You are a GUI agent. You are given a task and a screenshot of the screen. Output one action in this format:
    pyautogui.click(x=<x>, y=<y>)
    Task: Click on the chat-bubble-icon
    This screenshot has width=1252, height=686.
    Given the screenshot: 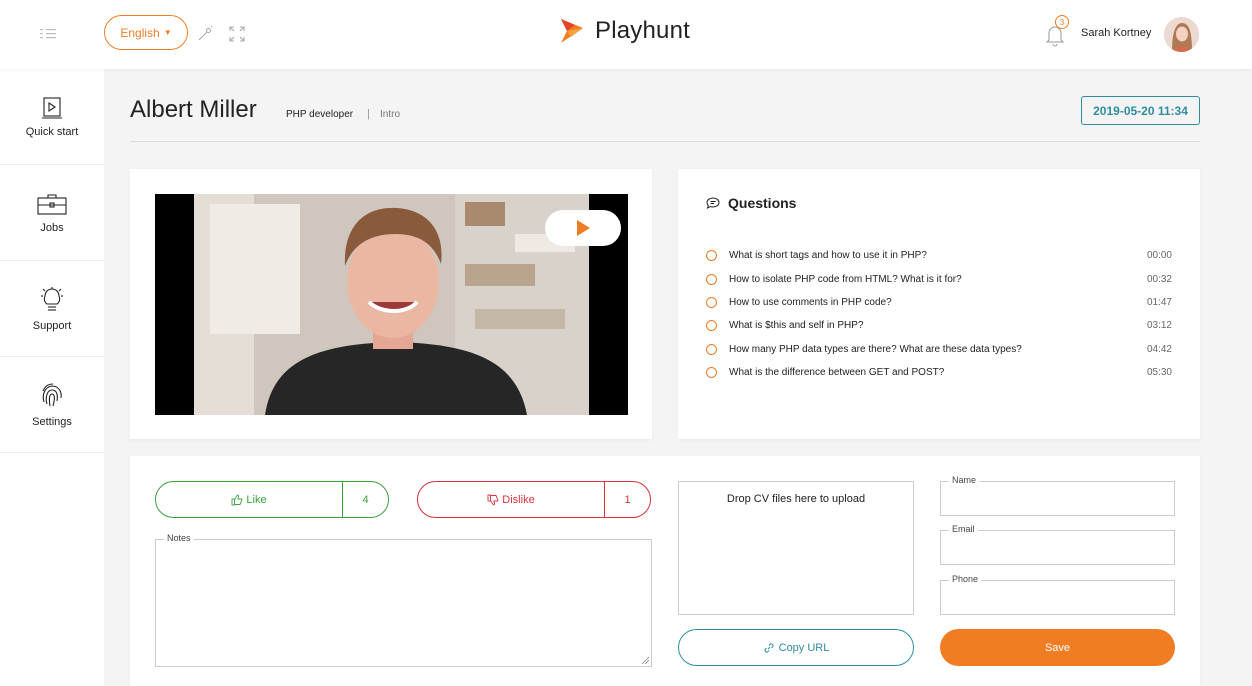 What is the action you would take?
    pyautogui.click(x=713, y=203)
    